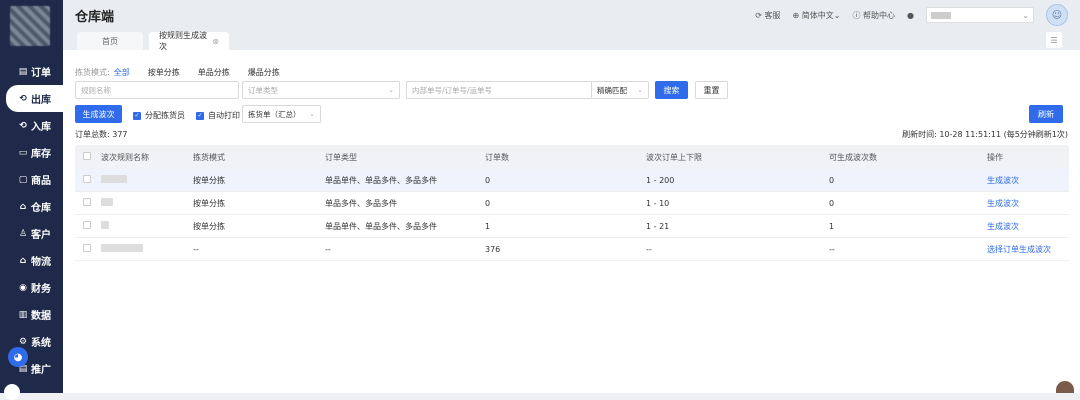  I want to click on tab-home: 首页, so click(110, 41).